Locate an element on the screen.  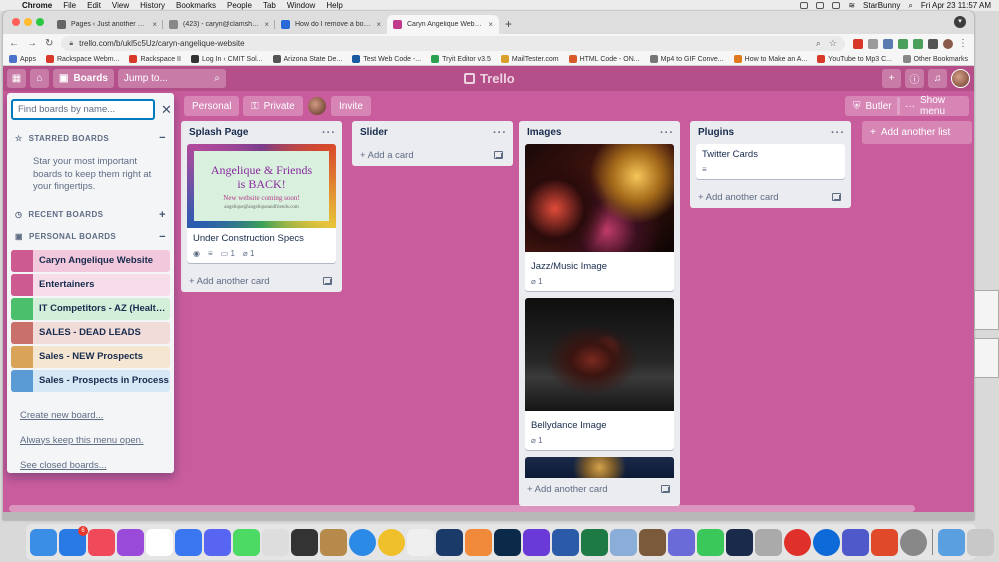
close-window-button is located at coordinates (16, 22).